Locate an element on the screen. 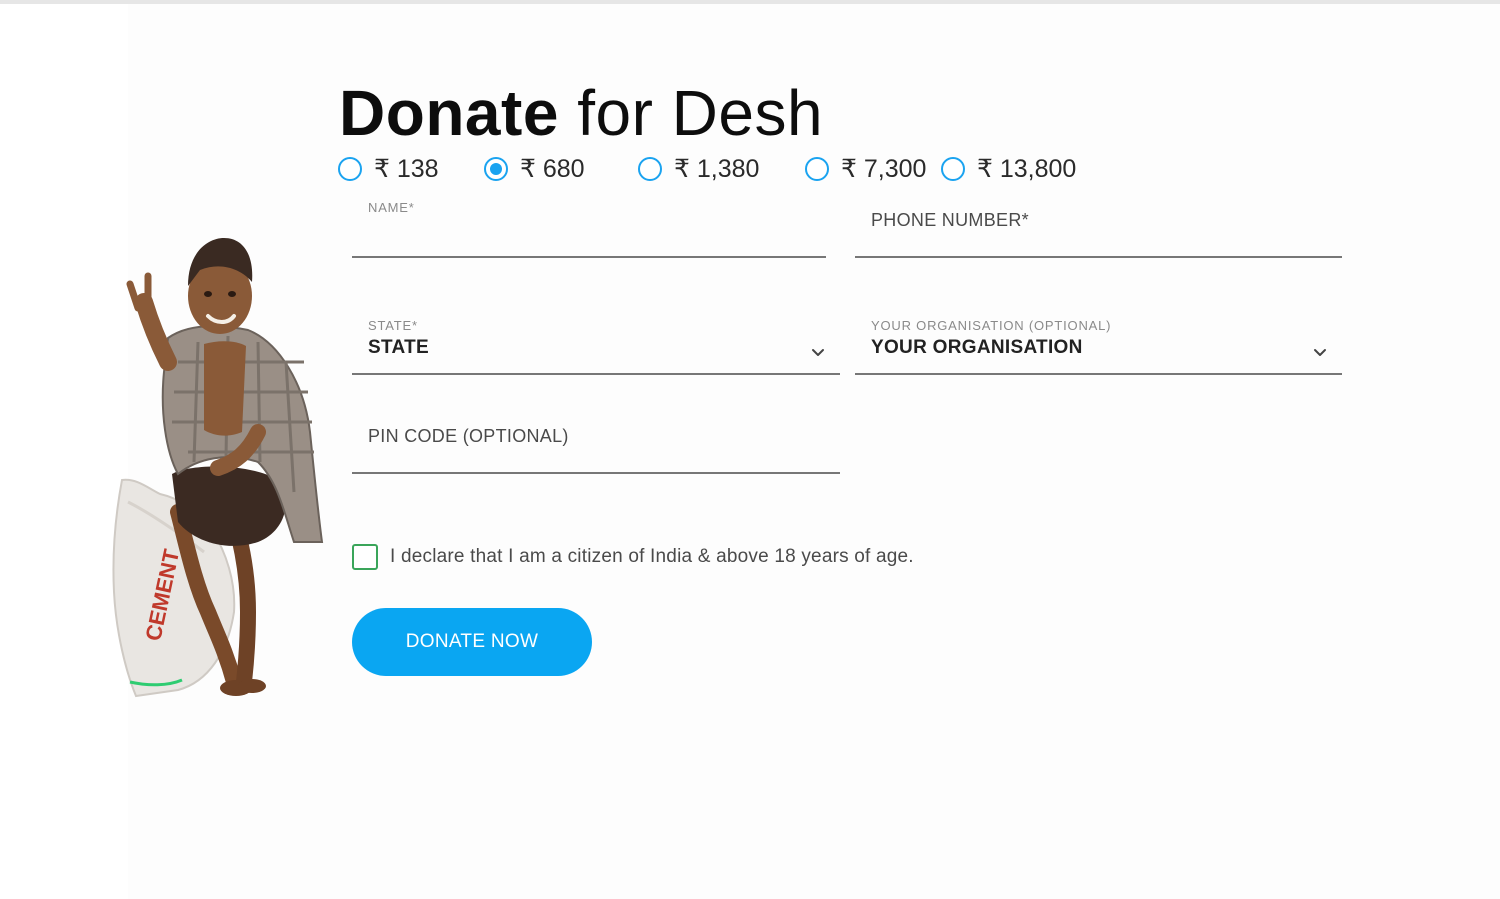 The height and width of the screenshot is (899, 1500). state-select: STATE* STATE is located at coordinates (596, 343).